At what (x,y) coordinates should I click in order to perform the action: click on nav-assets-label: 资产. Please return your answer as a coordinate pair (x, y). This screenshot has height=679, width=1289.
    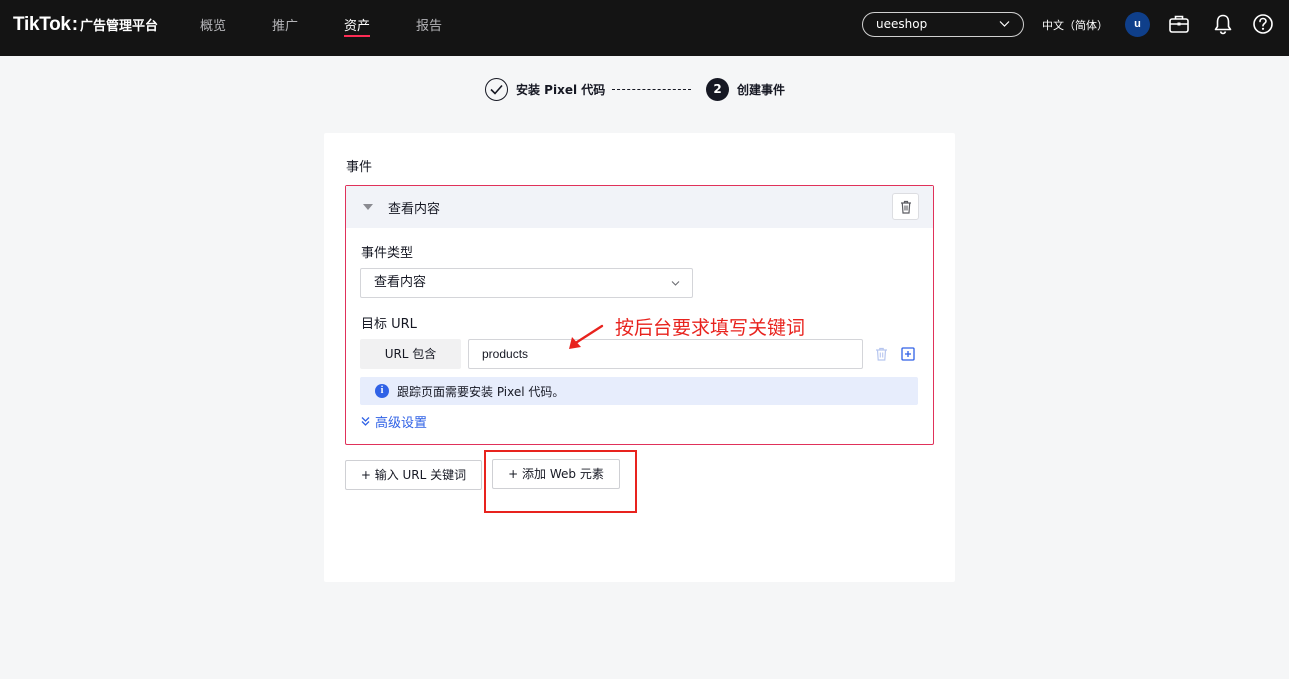
    Looking at the image, I should click on (357, 26).